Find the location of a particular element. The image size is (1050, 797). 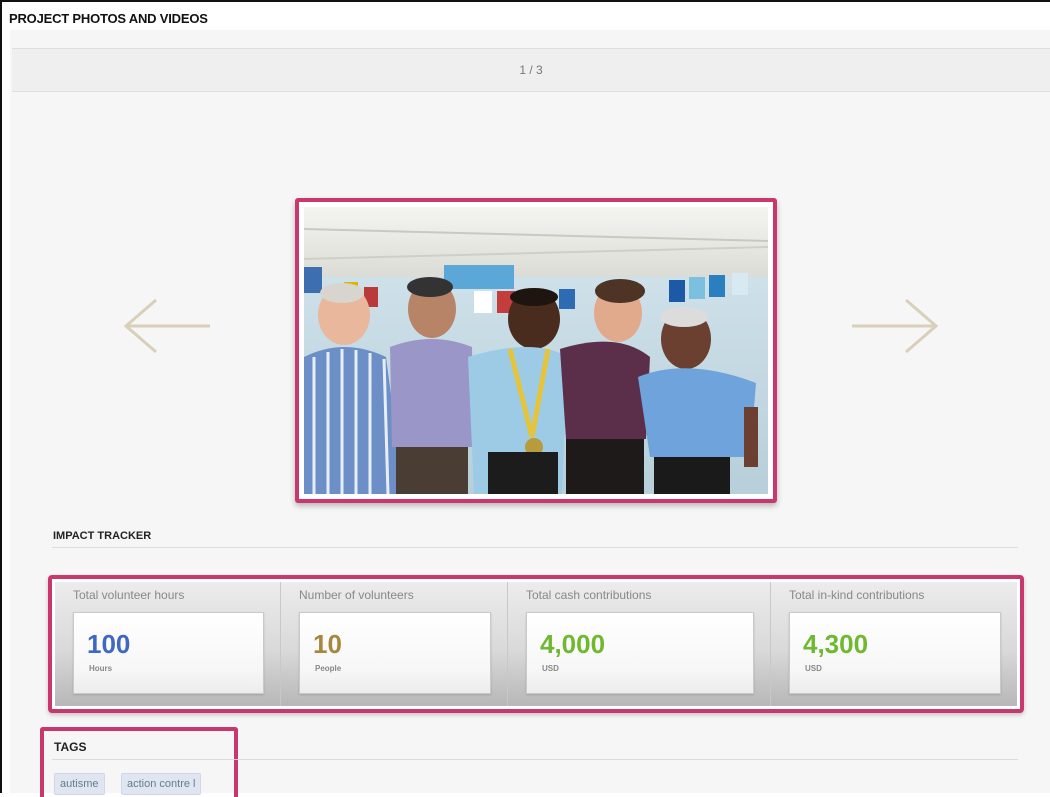

arrow-left-icon is located at coordinates (166, 326).